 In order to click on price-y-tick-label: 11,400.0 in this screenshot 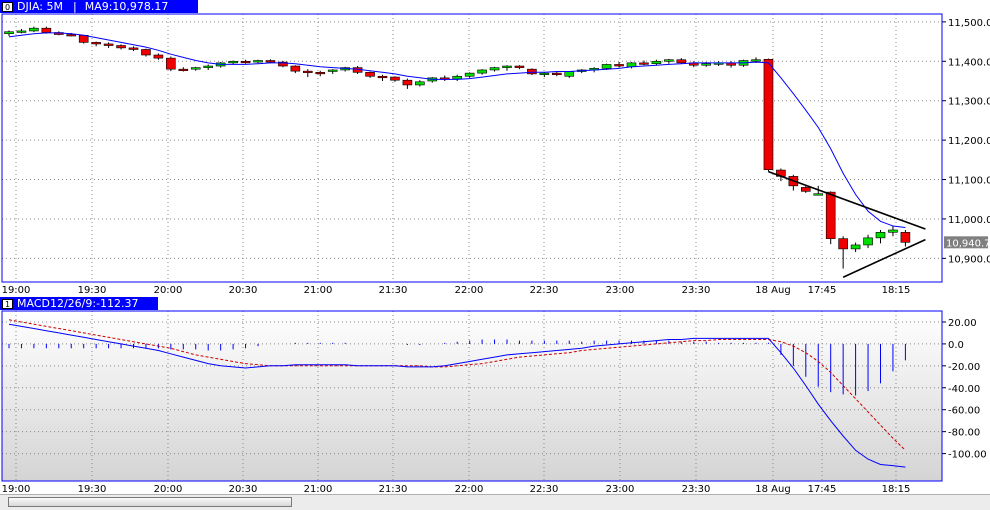, I will do `click(969, 62)`.